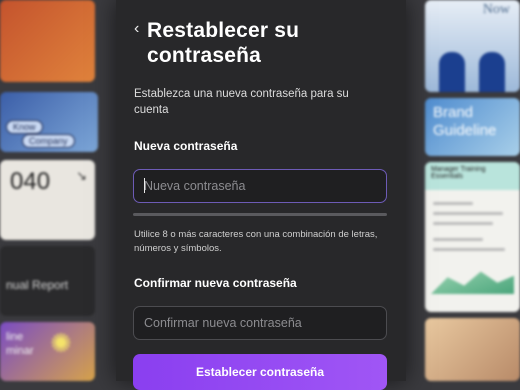 This screenshot has height=390, width=520. What do you see at coordinates (186, 146) in the screenshot?
I see `new-password-label: Nueva contraseña` at bounding box center [186, 146].